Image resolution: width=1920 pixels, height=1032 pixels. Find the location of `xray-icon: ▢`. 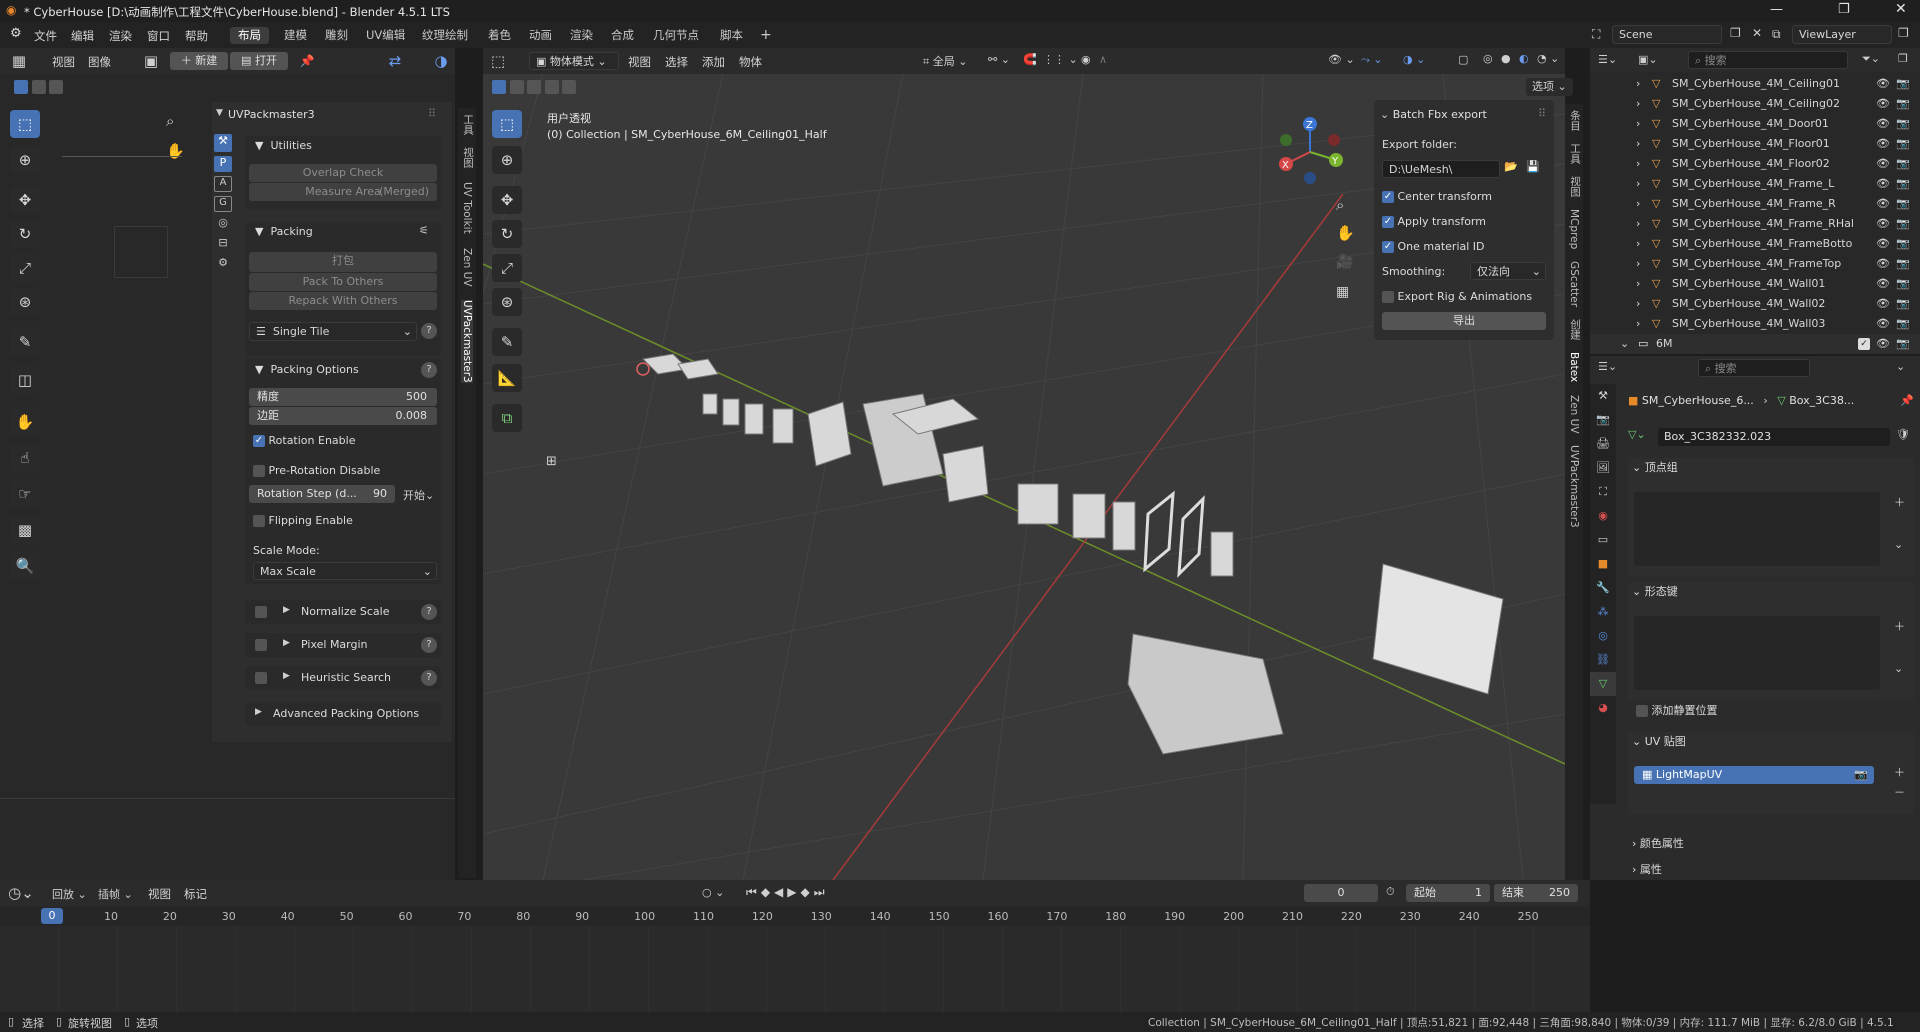

xray-icon: ▢ is located at coordinates (1463, 59).